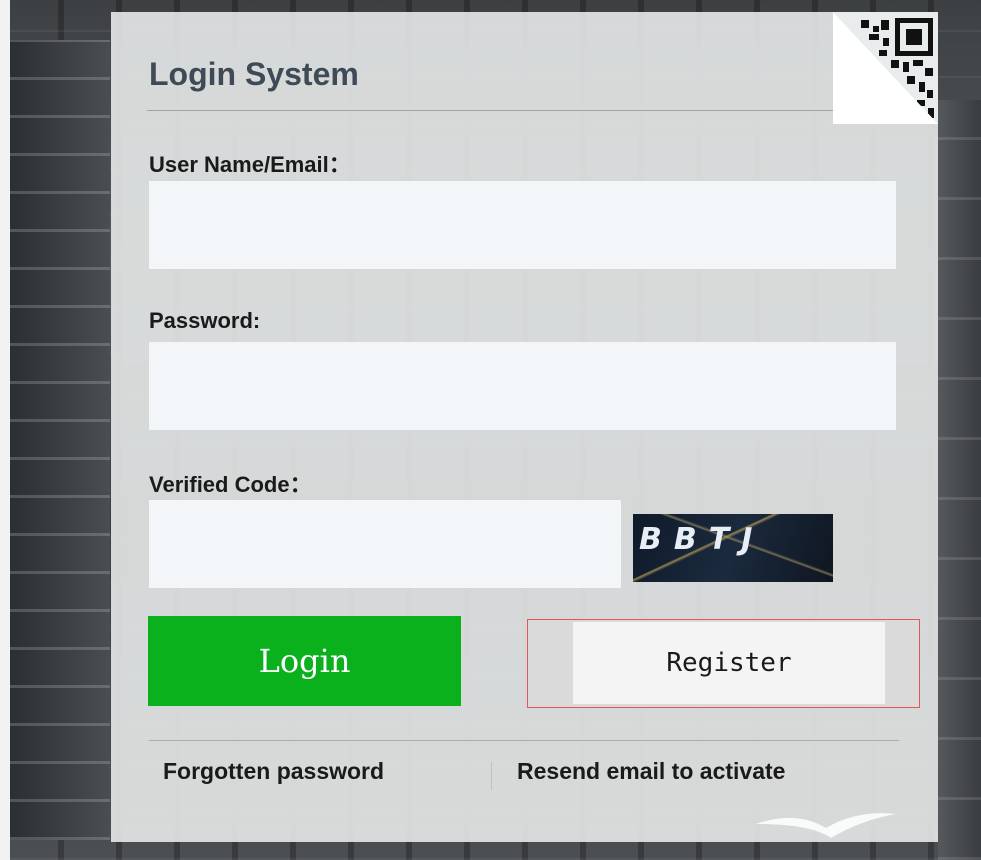  Describe the element at coordinates (522, 386) in the screenshot. I see `password-input` at that location.